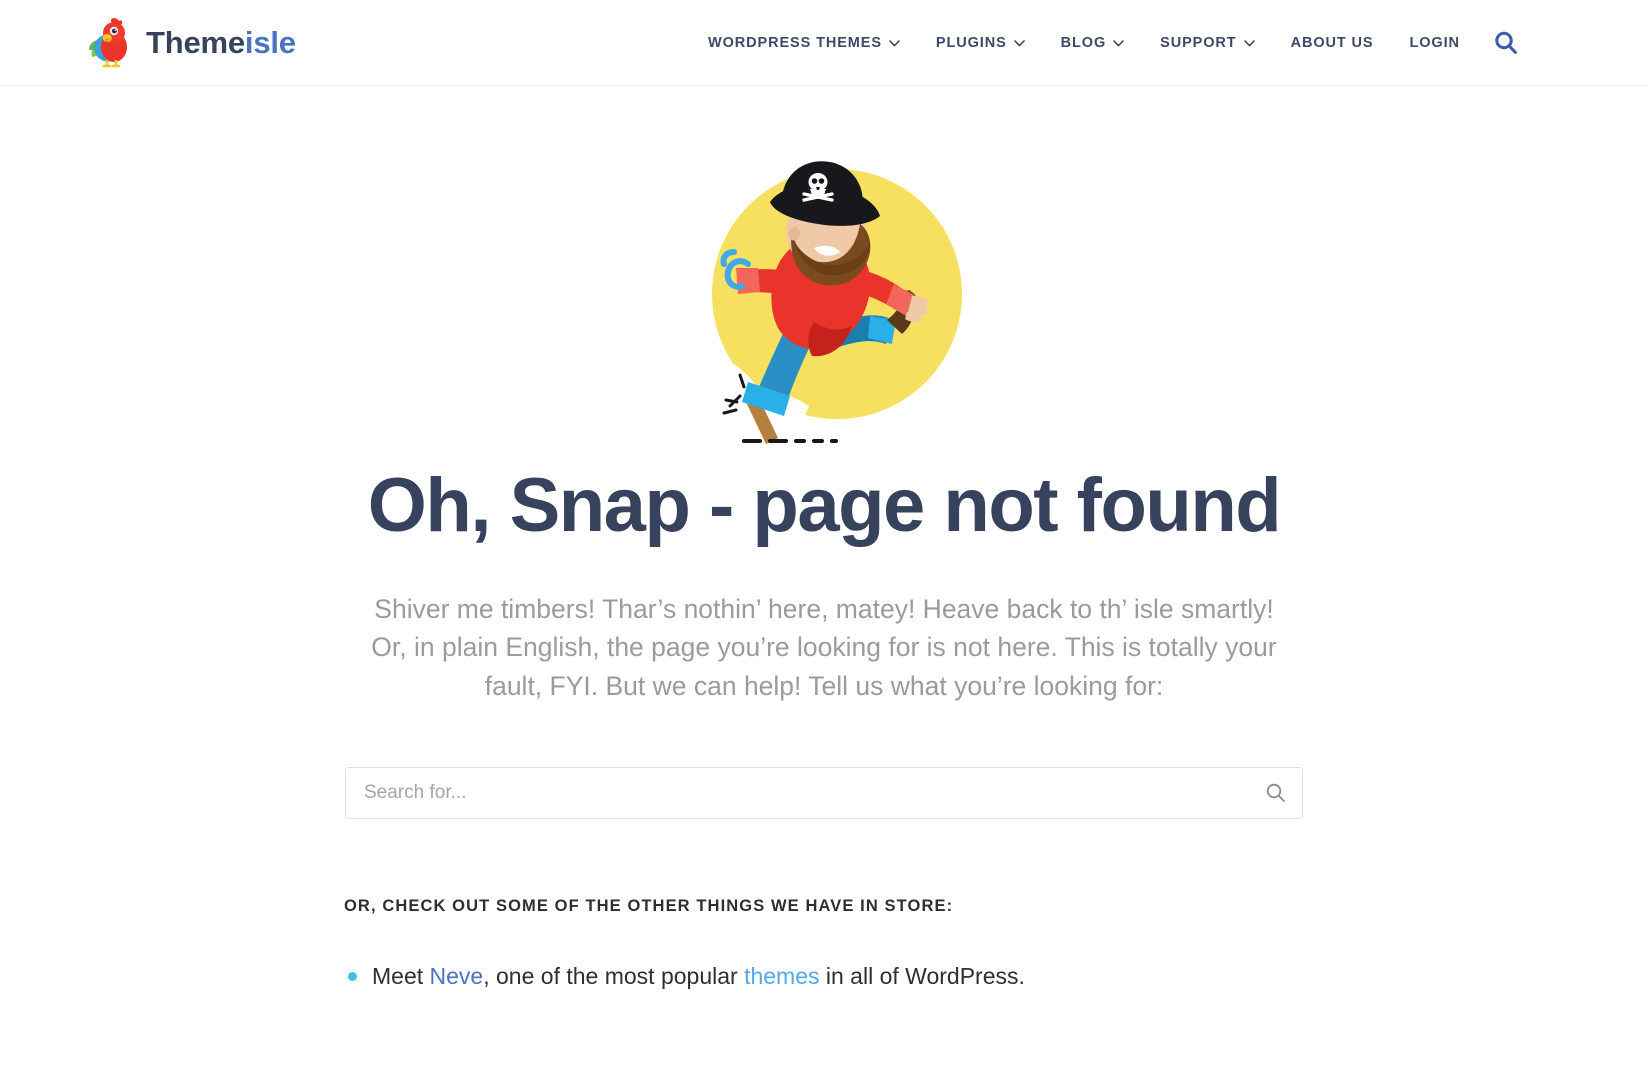 The width and height of the screenshot is (1648, 1071). I want to click on brand-name-part2: isle, so click(270, 42).